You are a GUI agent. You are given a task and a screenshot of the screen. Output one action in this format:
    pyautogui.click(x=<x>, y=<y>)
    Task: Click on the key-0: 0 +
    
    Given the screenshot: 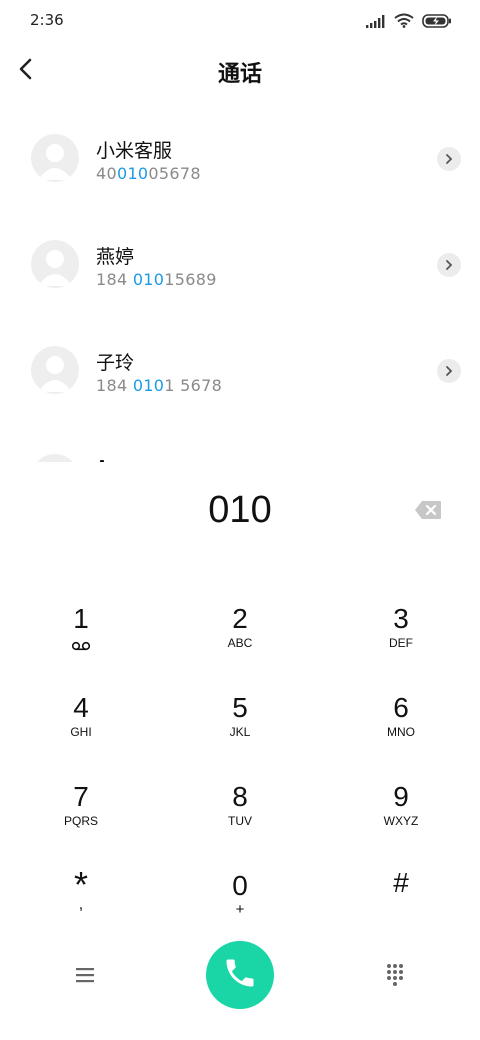 What is the action you would take?
    pyautogui.click(x=240, y=908)
    